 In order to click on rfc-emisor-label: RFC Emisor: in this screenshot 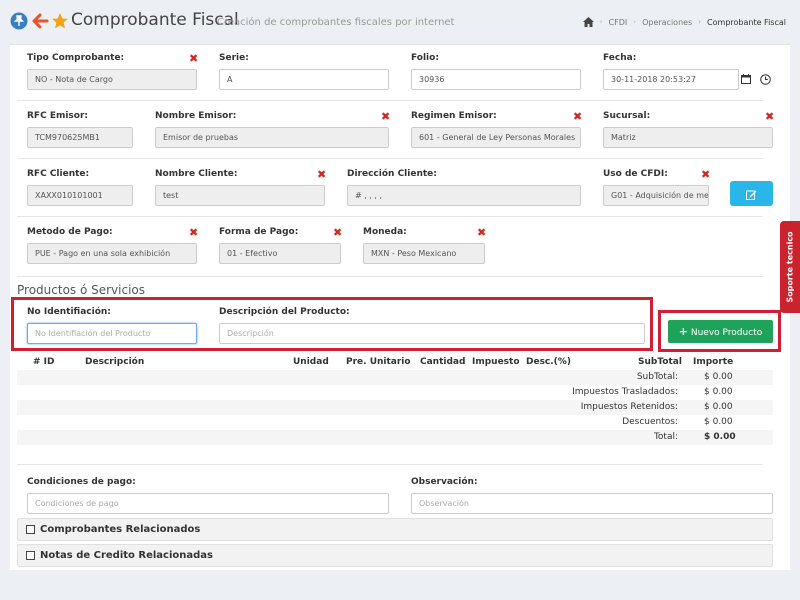, I will do `click(58, 116)`.